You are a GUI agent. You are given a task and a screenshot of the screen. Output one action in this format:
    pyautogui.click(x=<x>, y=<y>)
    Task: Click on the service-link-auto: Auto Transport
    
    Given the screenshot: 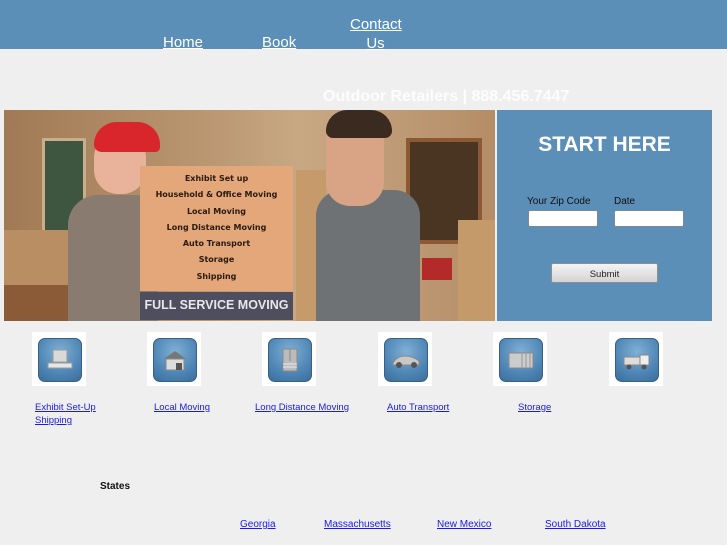 What is the action you would take?
    pyautogui.click(x=418, y=407)
    